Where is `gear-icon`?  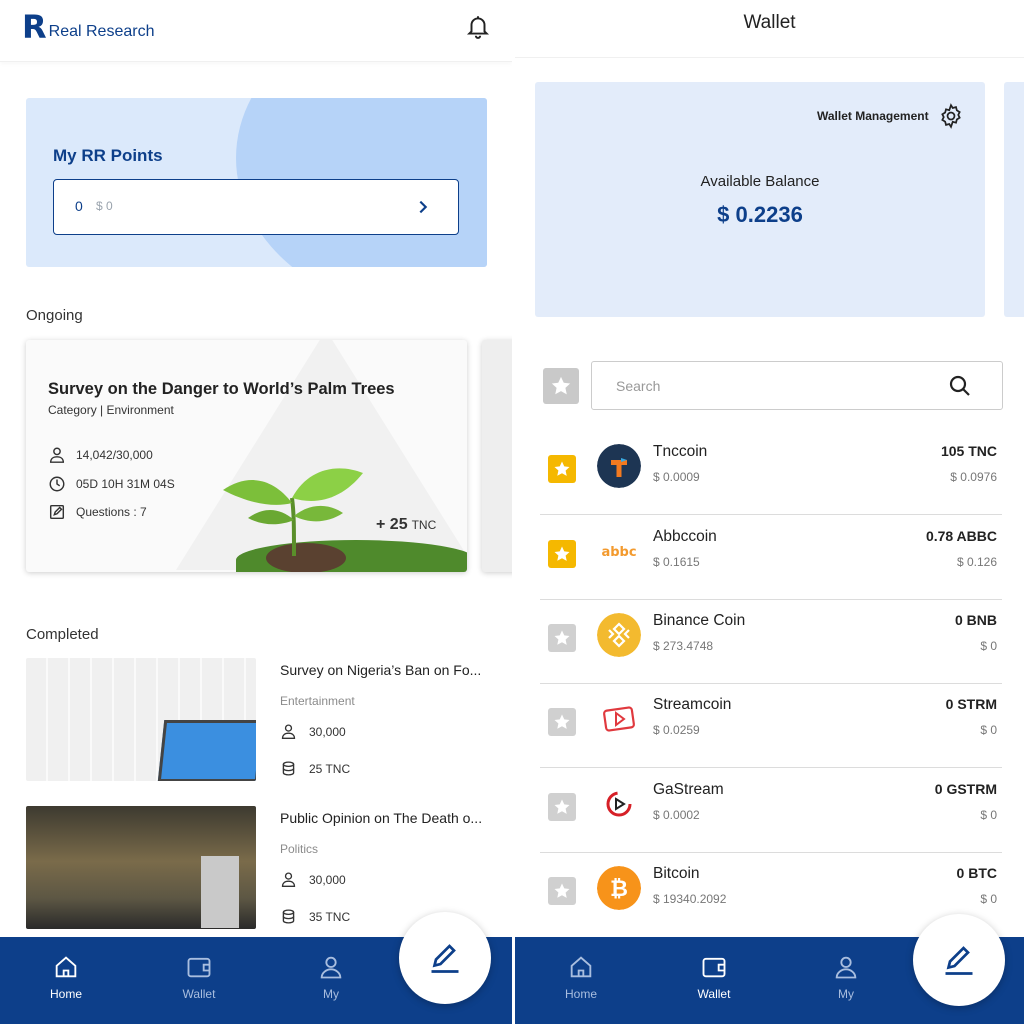 gear-icon is located at coordinates (951, 116).